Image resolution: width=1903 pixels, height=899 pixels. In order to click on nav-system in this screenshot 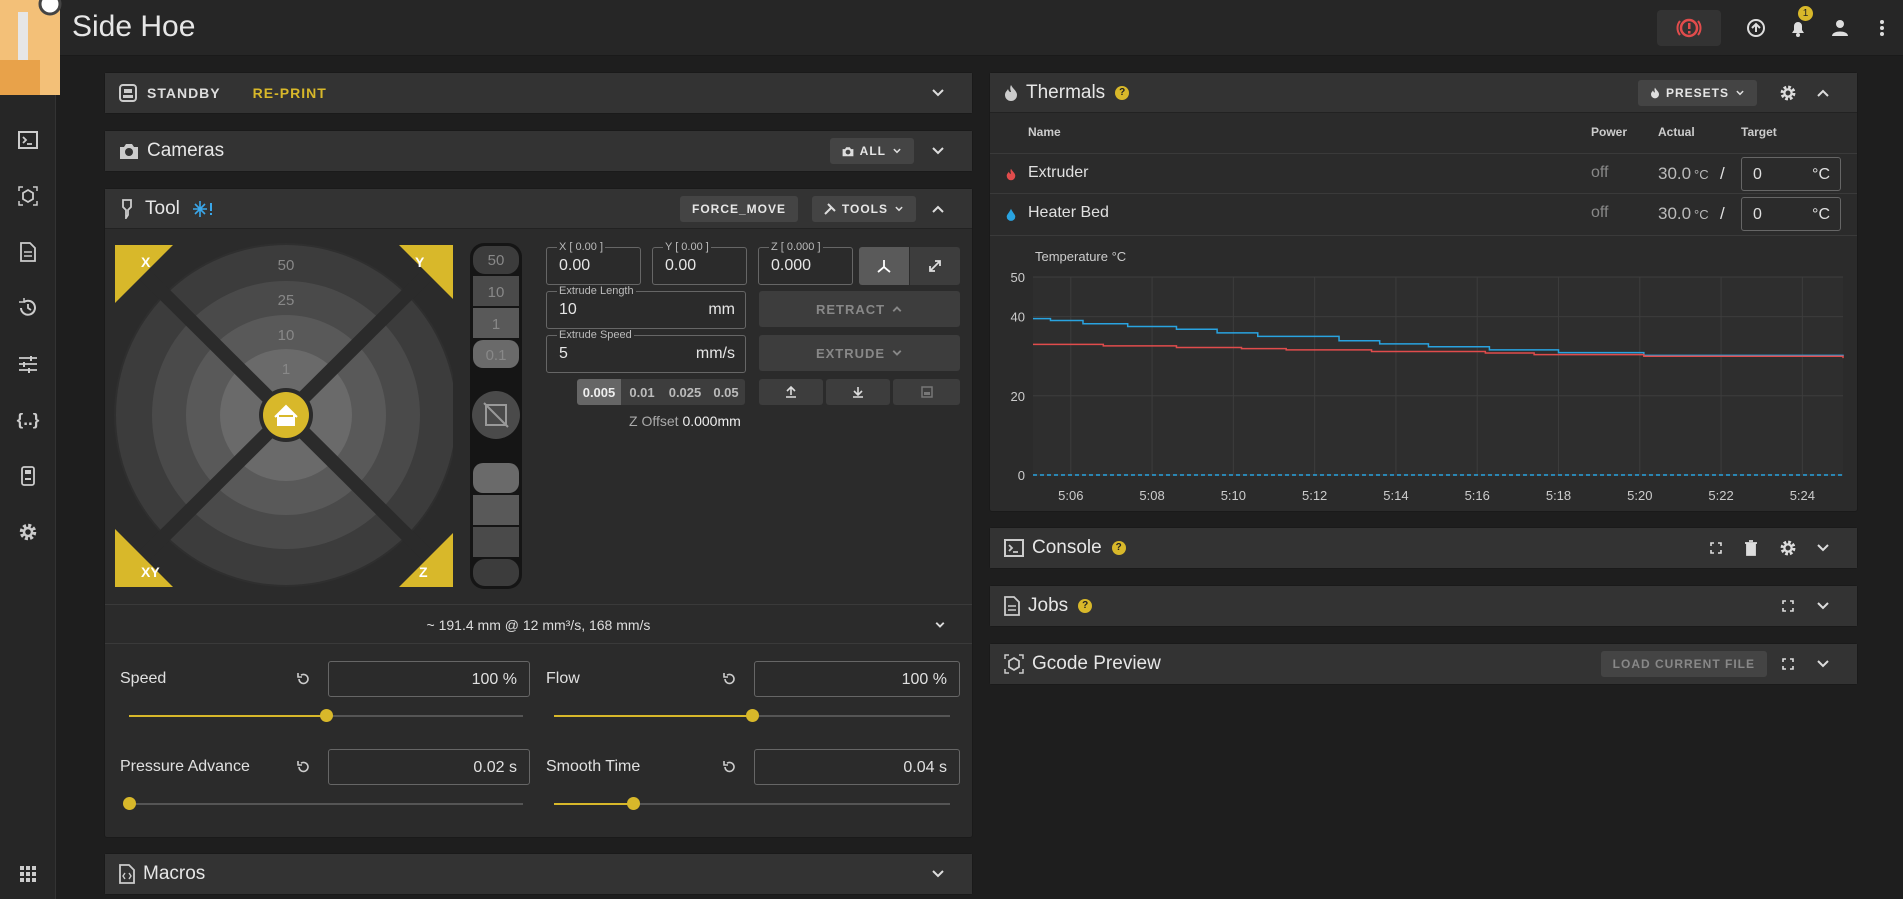, I will do `click(28, 476)`.